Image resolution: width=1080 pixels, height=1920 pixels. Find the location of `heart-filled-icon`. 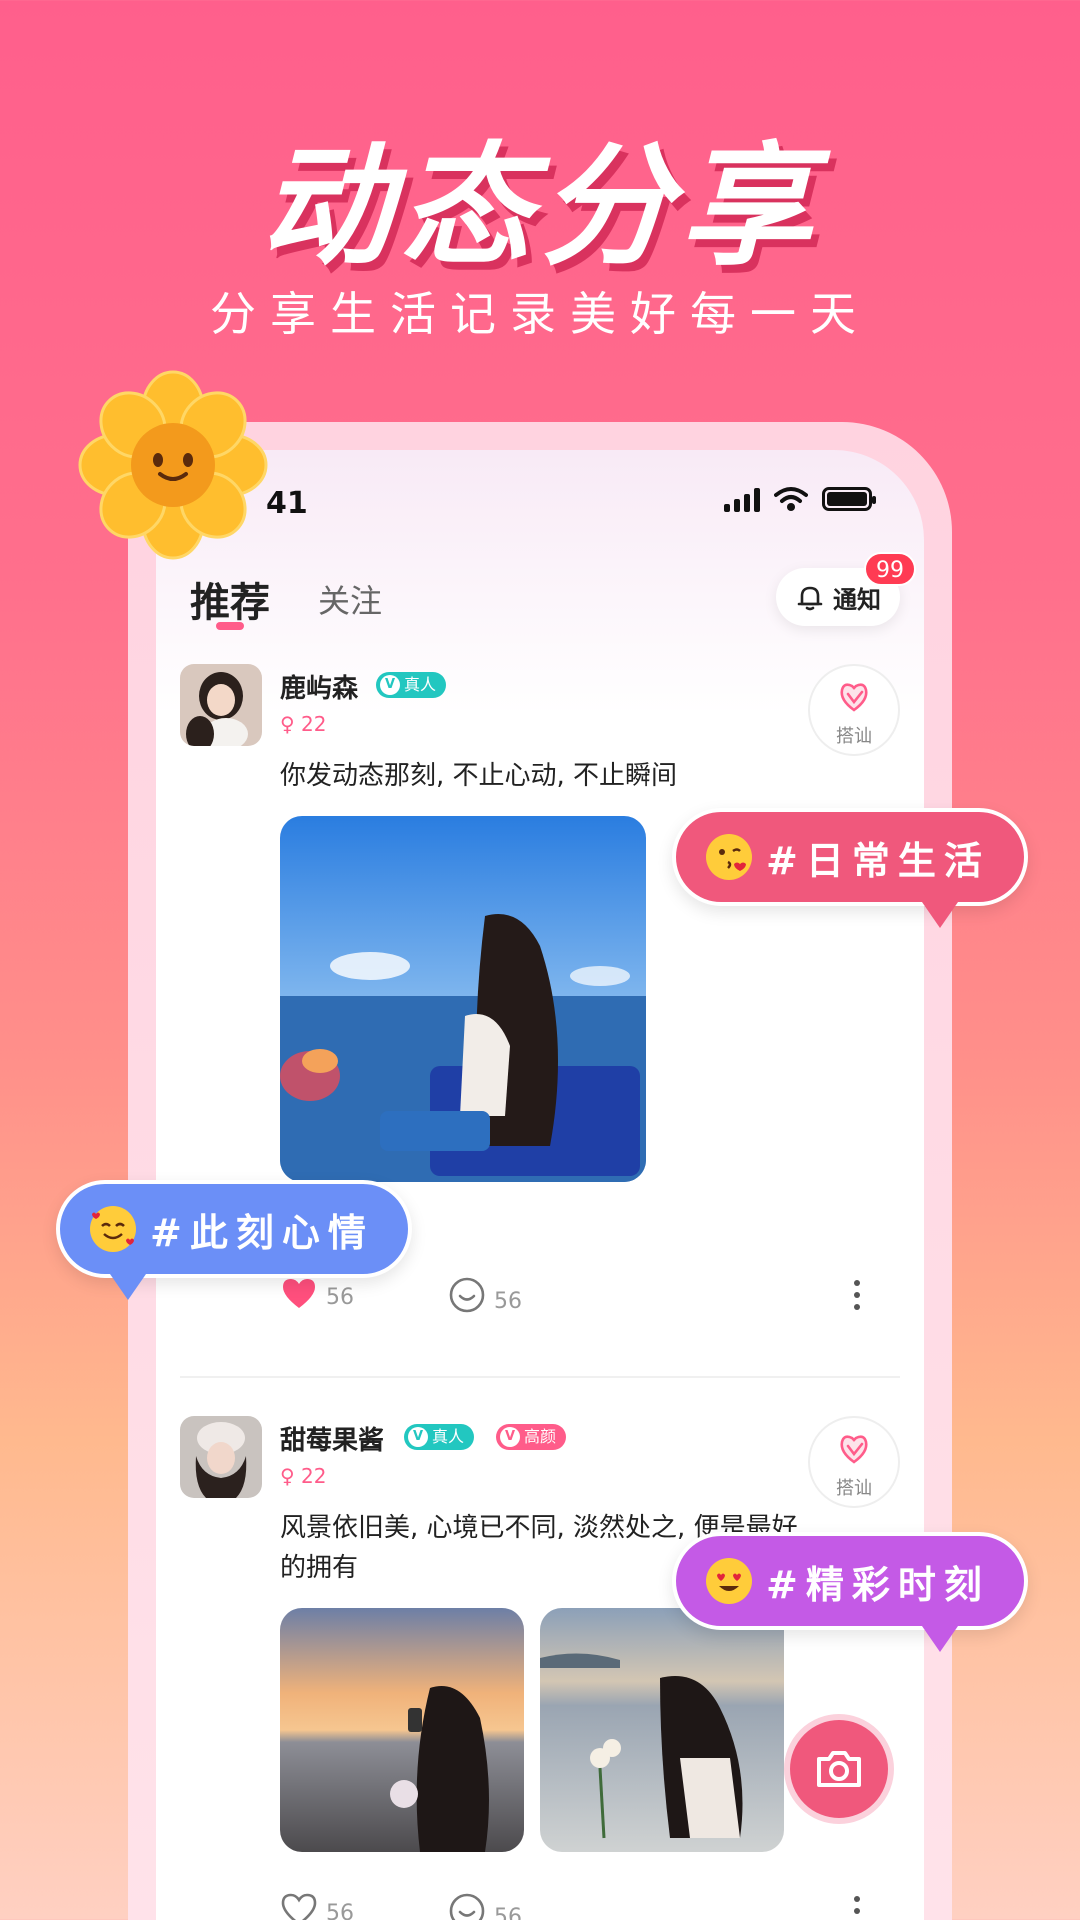

heart-filled-icon is located at coordinates (299, 1293).